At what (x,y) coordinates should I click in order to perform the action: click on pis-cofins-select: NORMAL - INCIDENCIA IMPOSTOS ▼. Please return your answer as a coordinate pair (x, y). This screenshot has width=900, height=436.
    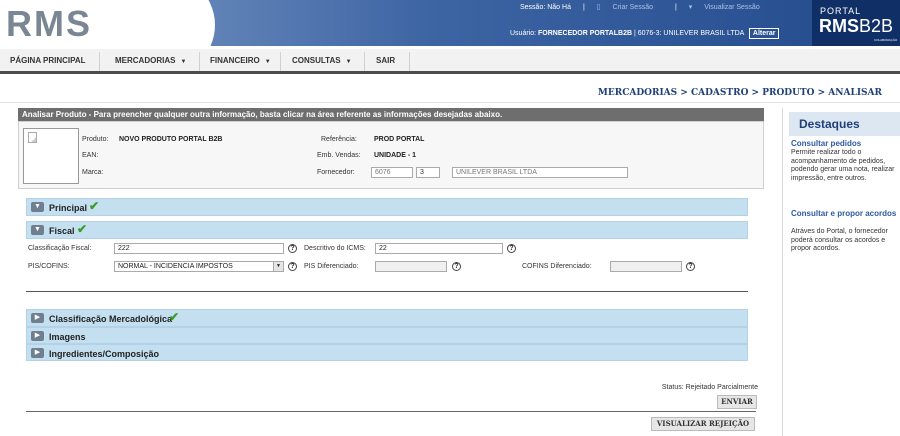
    Looking at the image, I should click on (199, 266).